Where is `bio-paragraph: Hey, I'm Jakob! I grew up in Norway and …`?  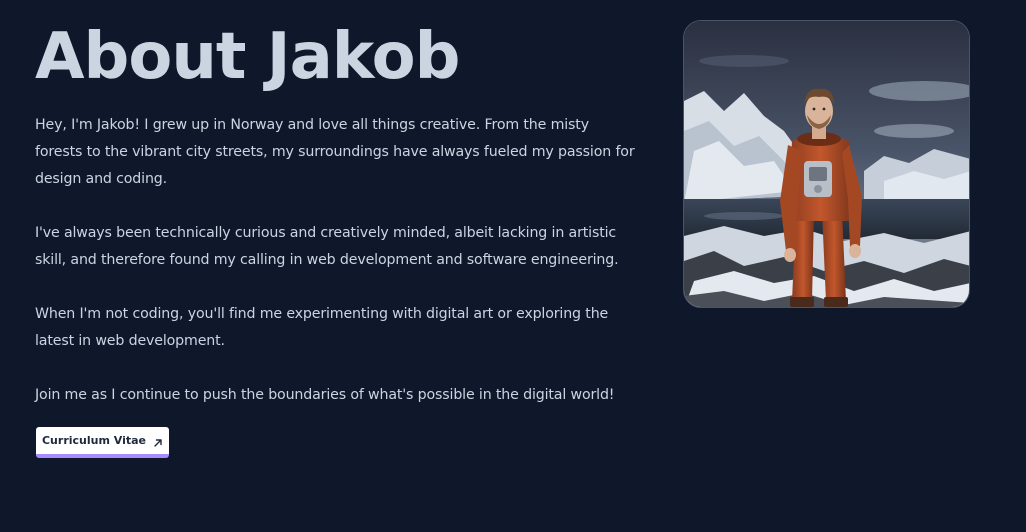 bio-paragraph: Hey, I'm Jakob! I grew up in Norway and … is located at coordinates (335, 152).